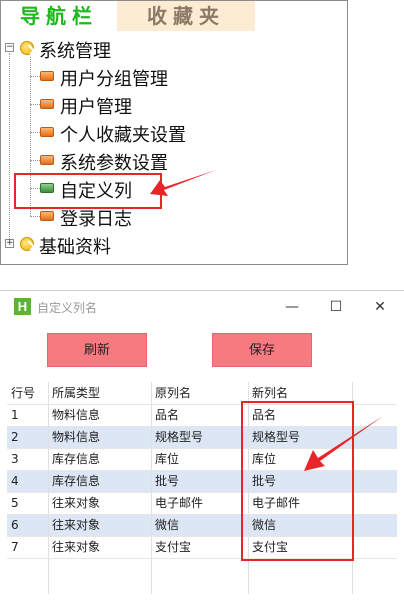 The width and height of the screenshot is (404, 603). I want to click on window-title: 自定义列名, so click(67, 308).